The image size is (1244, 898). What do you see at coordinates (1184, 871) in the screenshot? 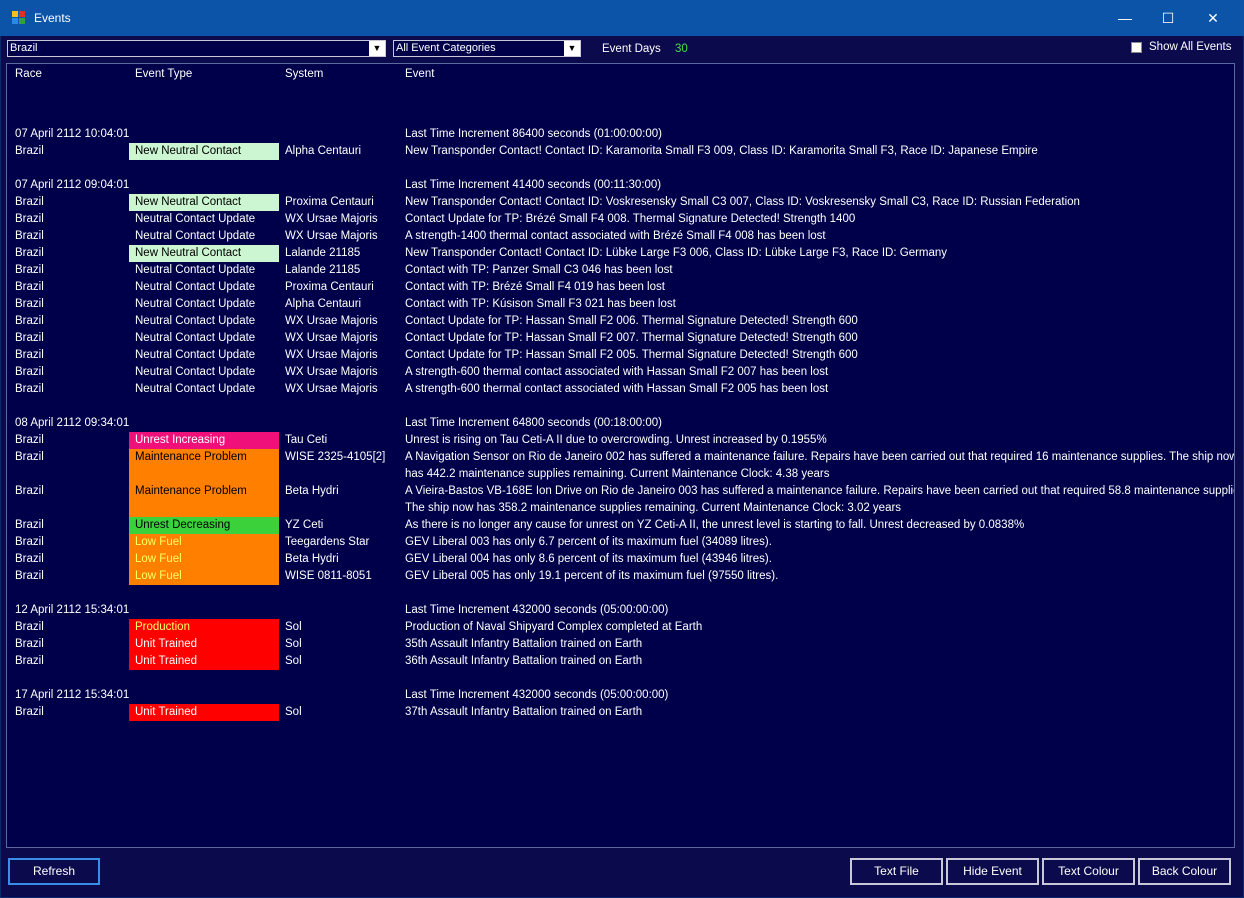
I see `back-colour-button: Back Colour` at bounding box center [1184, 871].